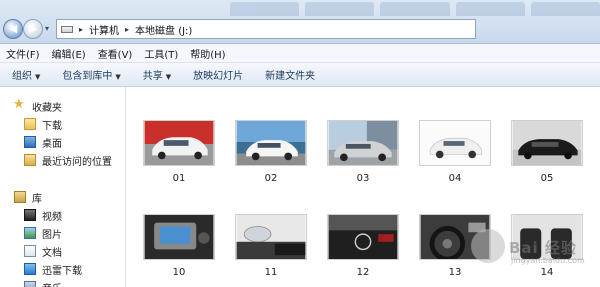  Describe the element at coordinates (300, 53) in the screenshot. I see `menu-bar: 文件(F) 编辑(E) 查看(V) 工具(T) 帮助(H)` at that location.